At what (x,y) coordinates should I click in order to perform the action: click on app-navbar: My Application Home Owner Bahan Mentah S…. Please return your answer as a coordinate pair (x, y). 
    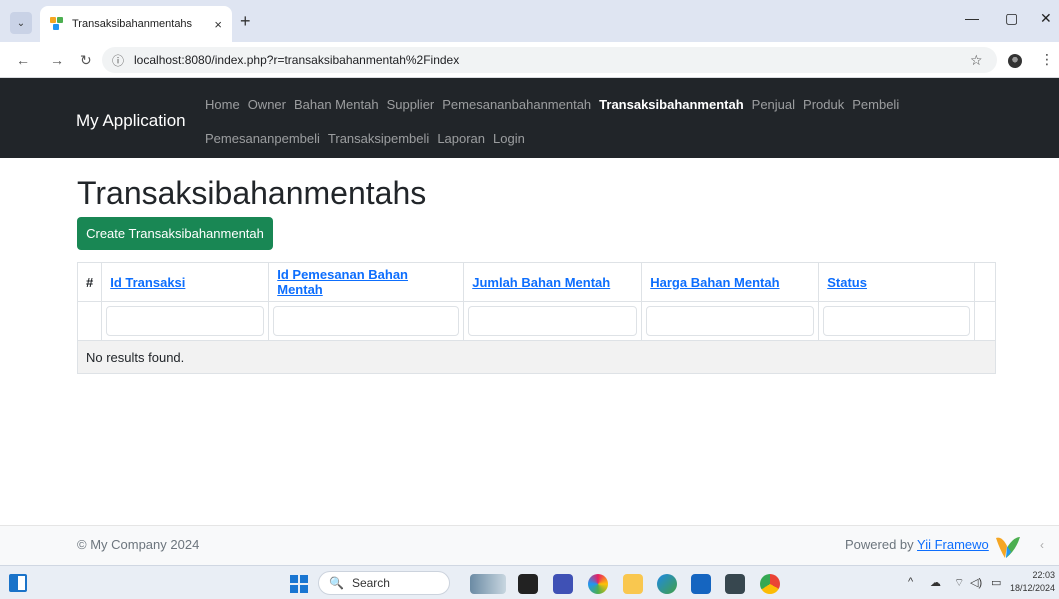
    Looking at the image, I should click on (529, 118).